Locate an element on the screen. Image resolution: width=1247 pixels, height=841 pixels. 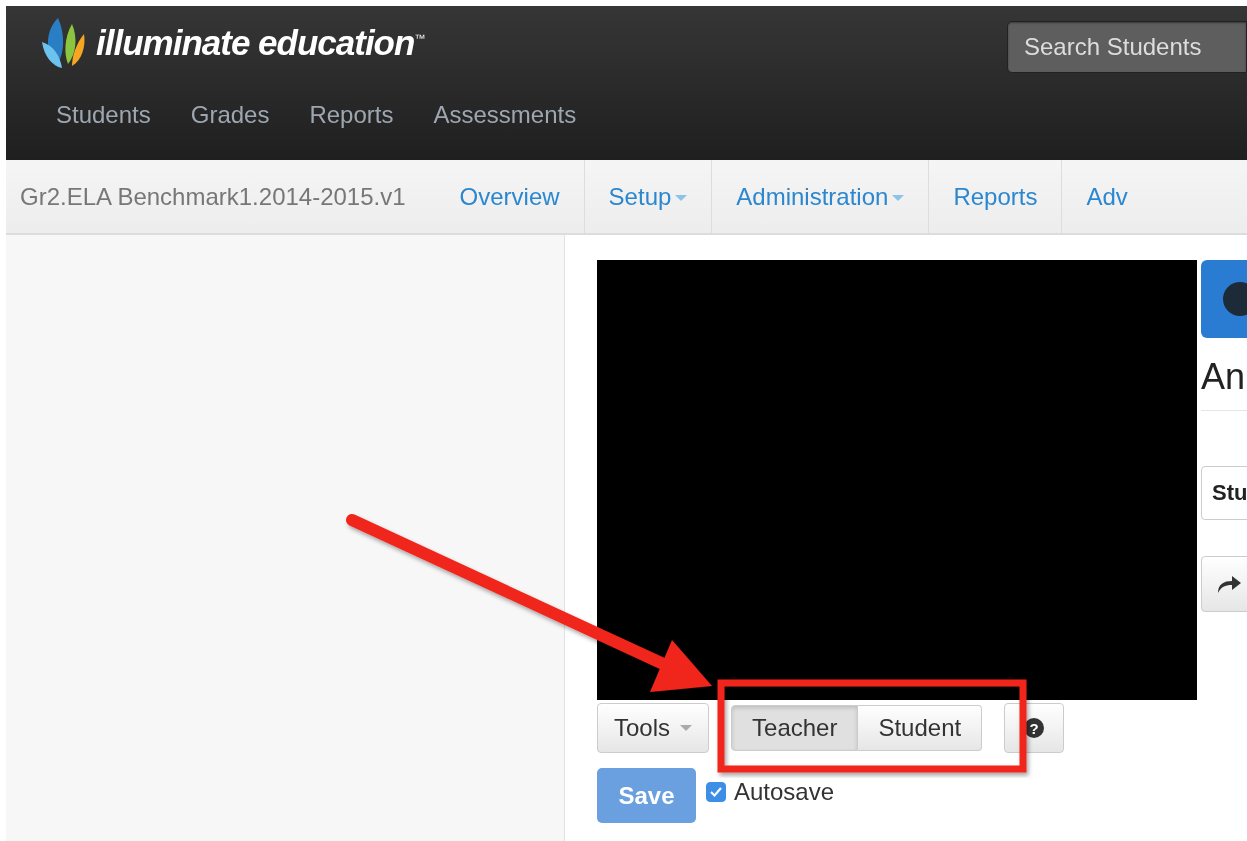
nav-tab: Reports is located at coordinates (995, 196).